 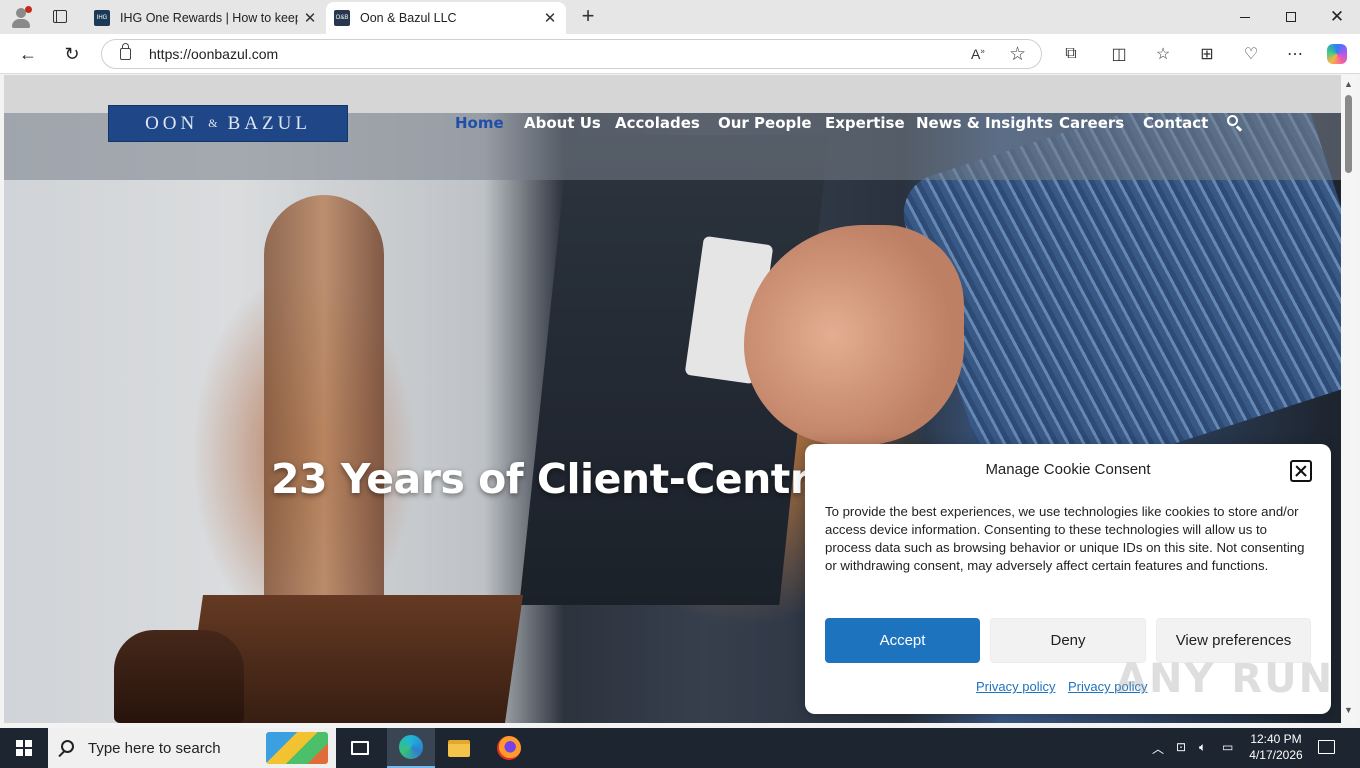 I want to click on extensions-icon: ⧉, so click(x=1071, y=54).